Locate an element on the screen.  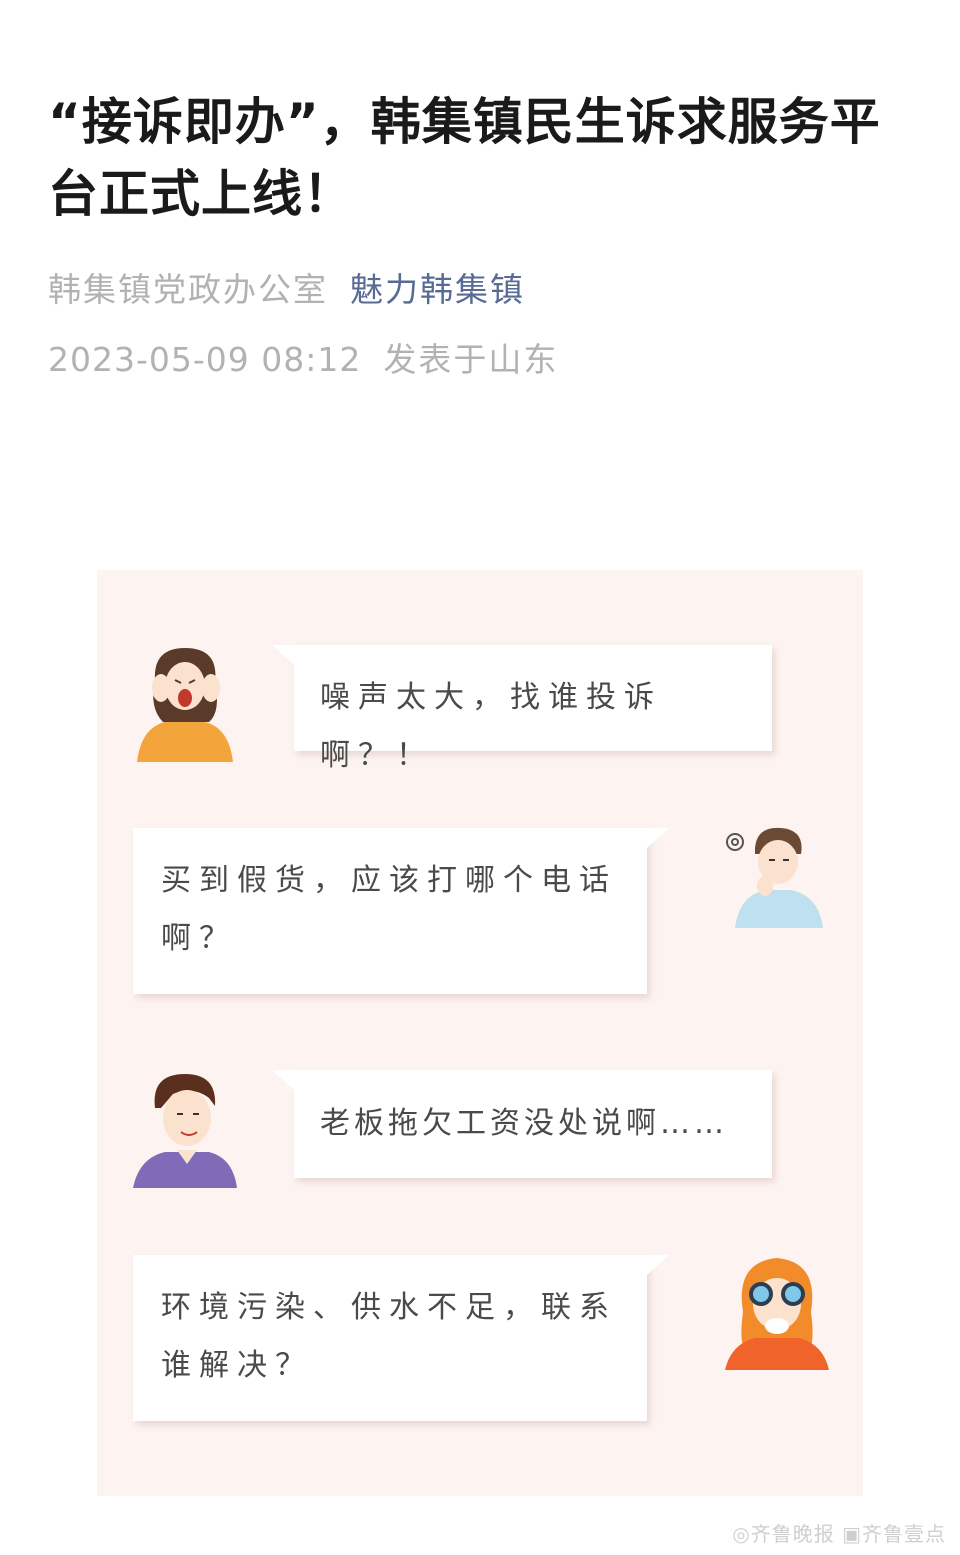
speech-bubble-environment: 环境污染、供水不足，联系谁解决？ is located at coordinates (401, 1338).